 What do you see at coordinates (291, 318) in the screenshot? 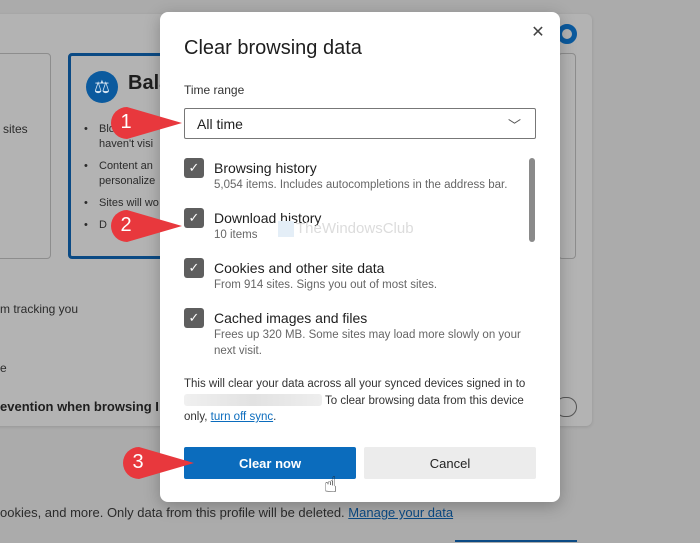
I see `item-title: Cached images and files` at bounding box center [291, 318].